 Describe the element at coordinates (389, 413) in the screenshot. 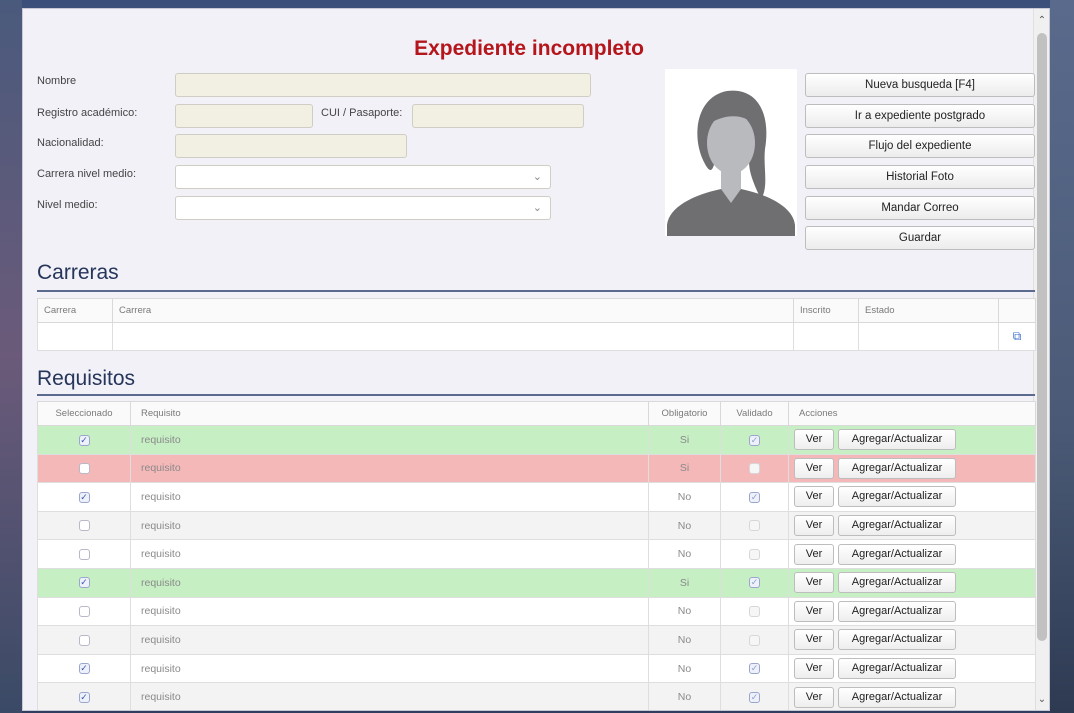

I see `column-header: Requisito` at that location.